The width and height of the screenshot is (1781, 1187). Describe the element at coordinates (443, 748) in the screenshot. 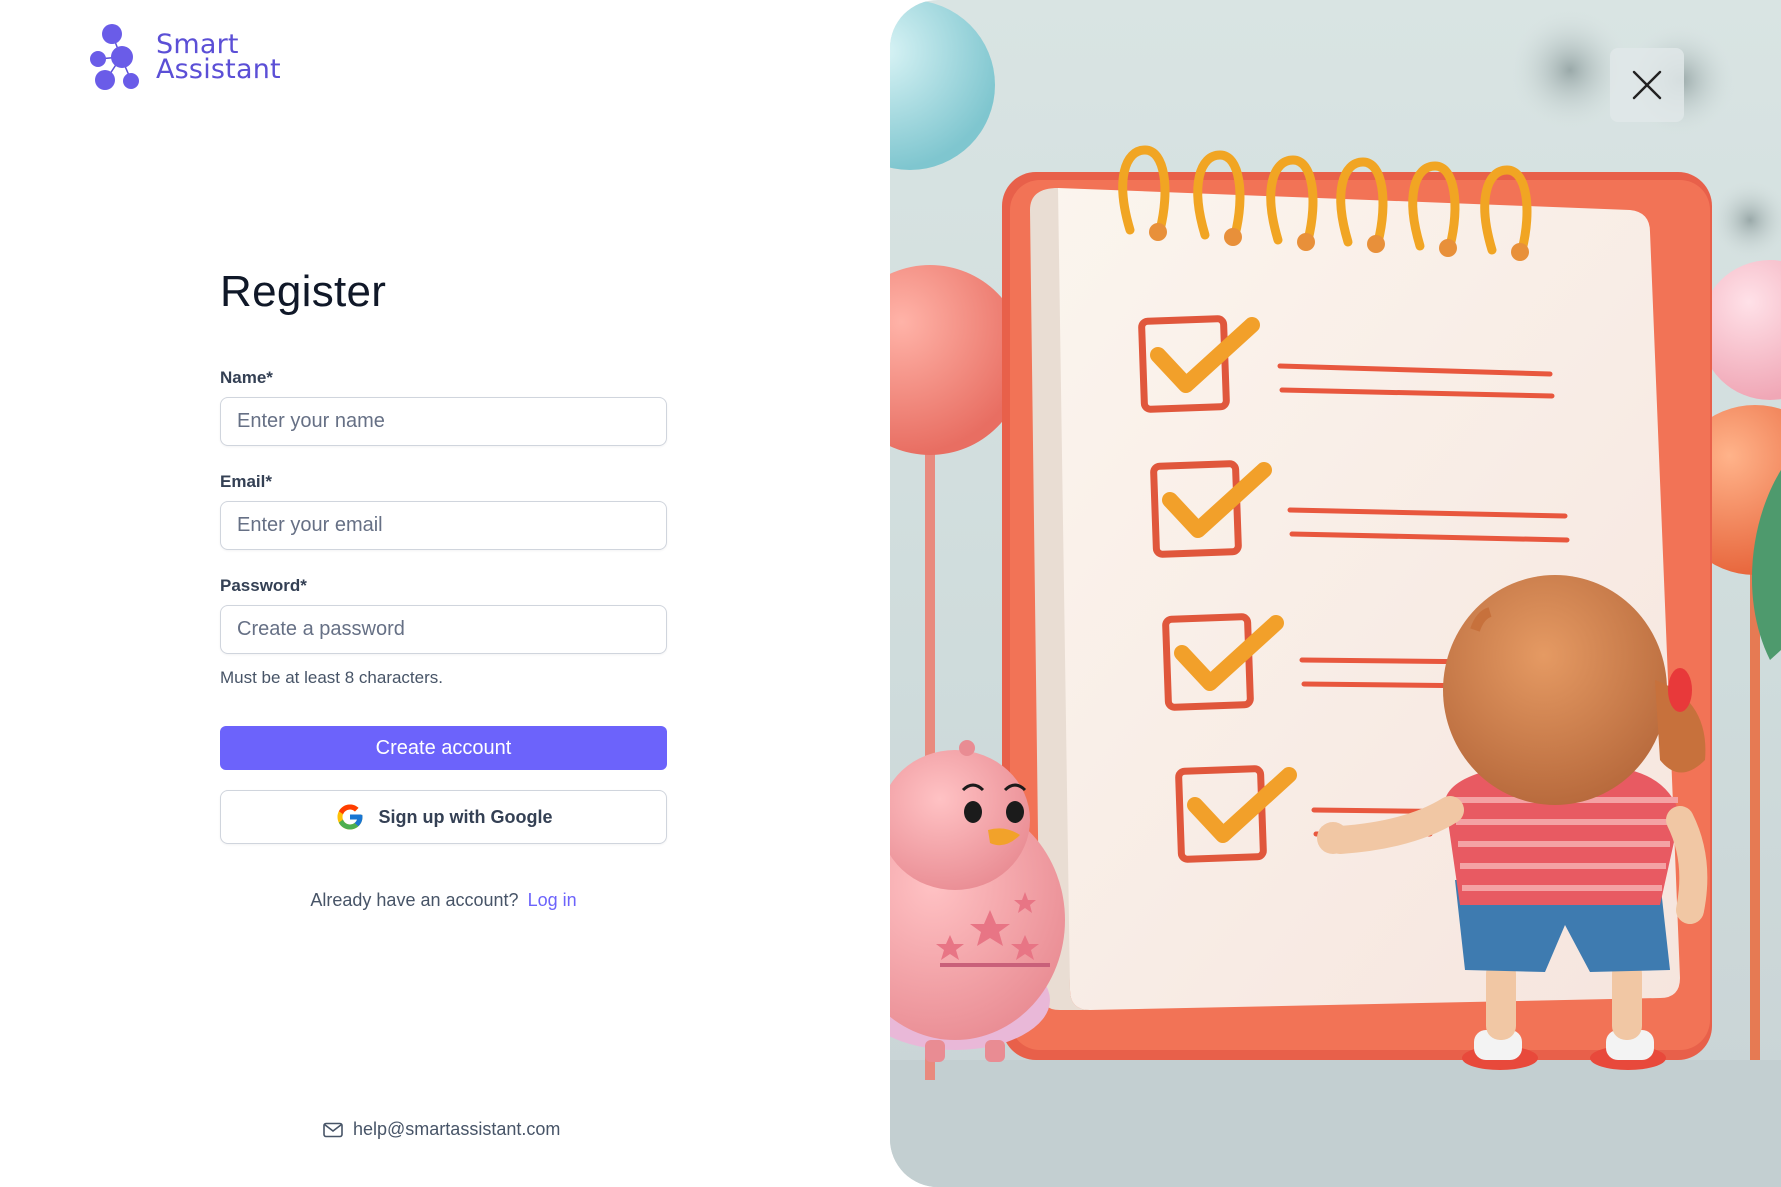

I see `create-account-button: Create account` at that location.